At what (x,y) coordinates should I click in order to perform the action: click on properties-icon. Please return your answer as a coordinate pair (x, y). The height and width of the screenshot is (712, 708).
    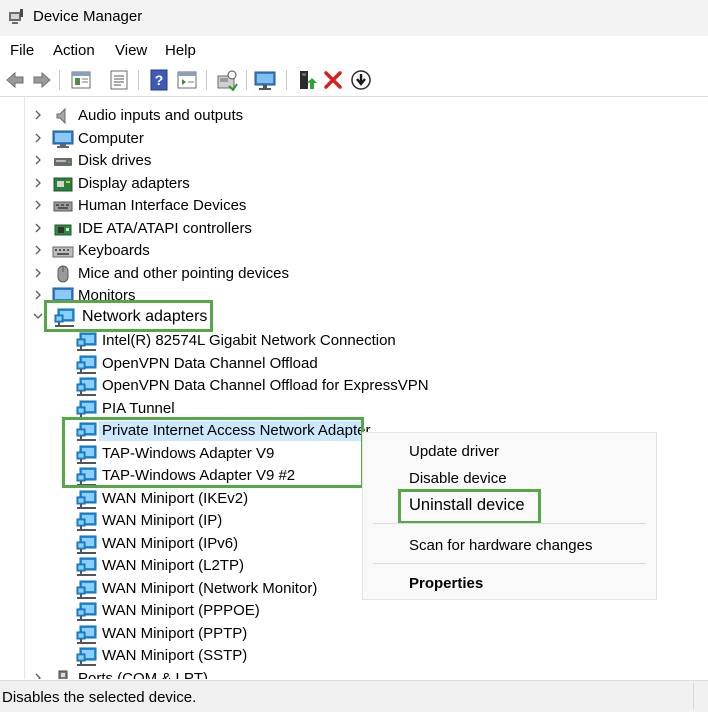
    Looking at the image, I should click on (81, 80).